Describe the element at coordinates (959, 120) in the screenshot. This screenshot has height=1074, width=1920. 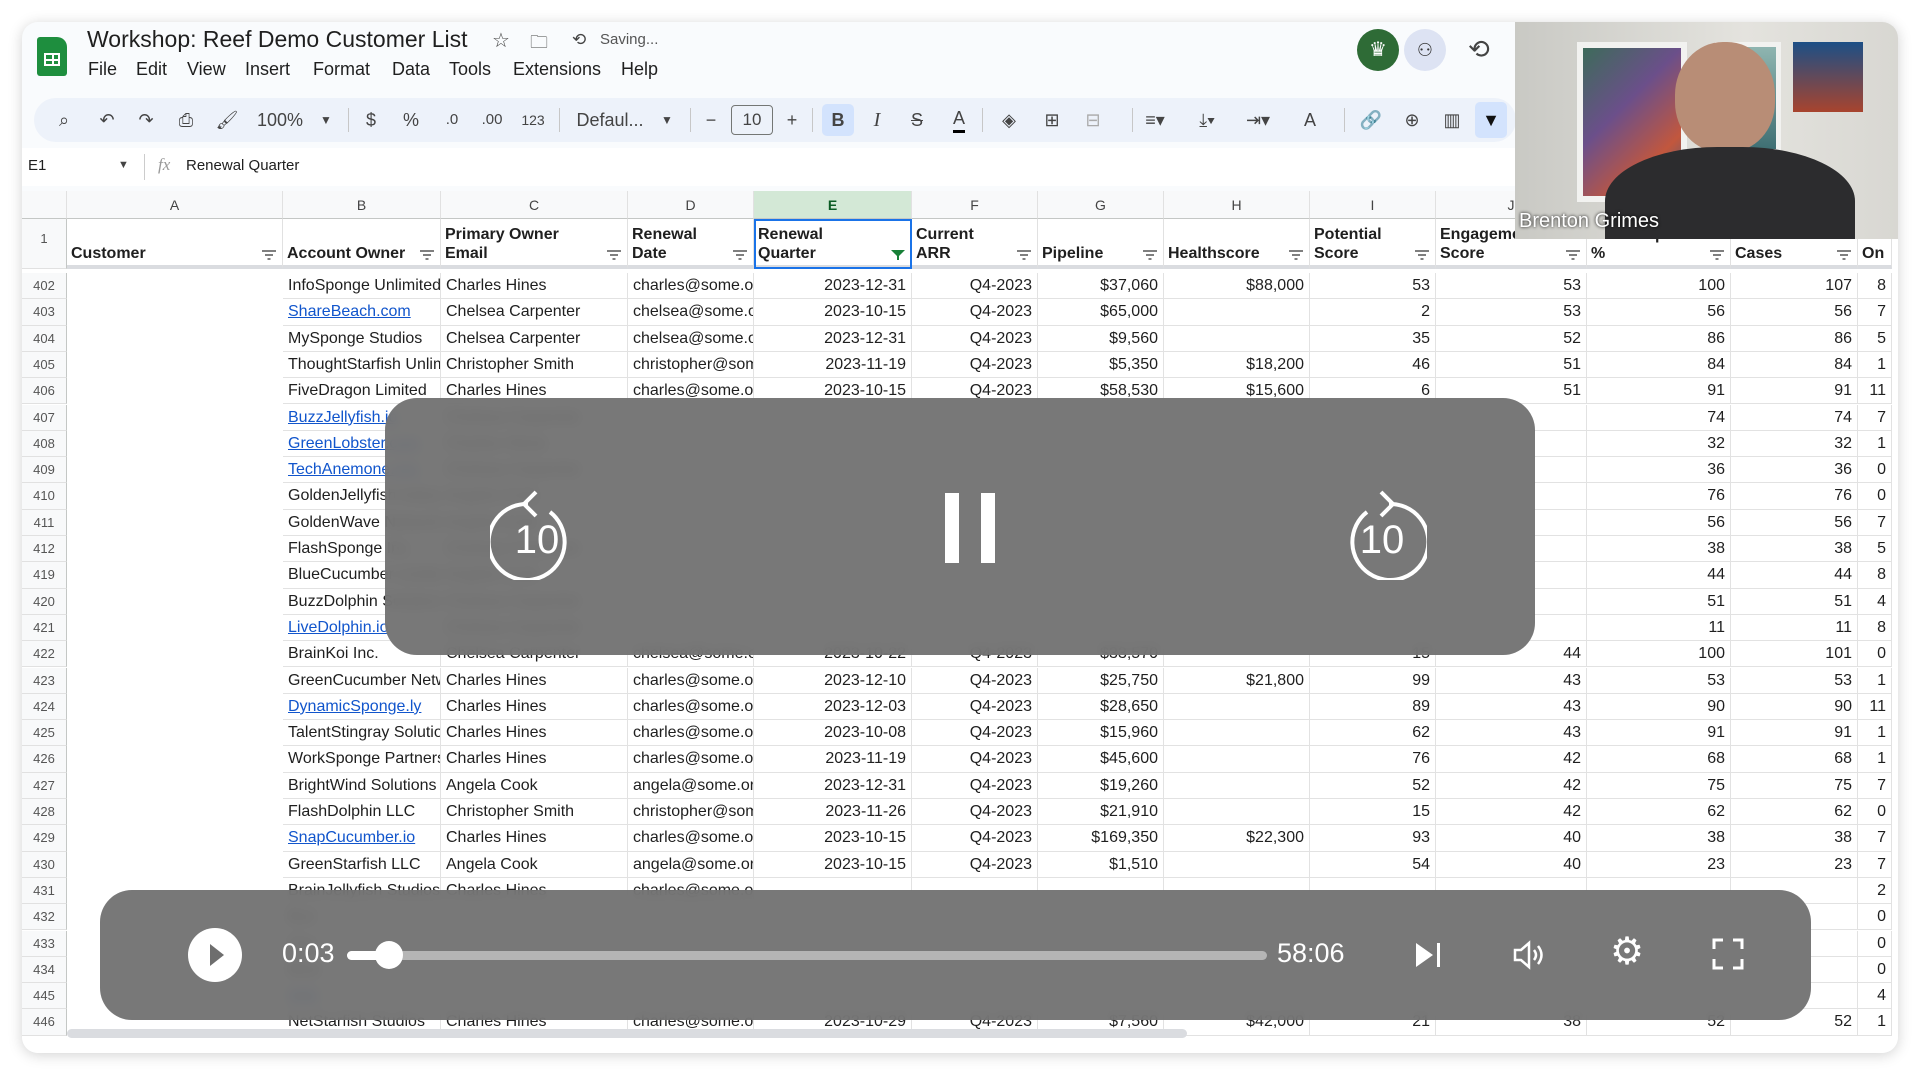
I see `text-color-button: A` at that location.